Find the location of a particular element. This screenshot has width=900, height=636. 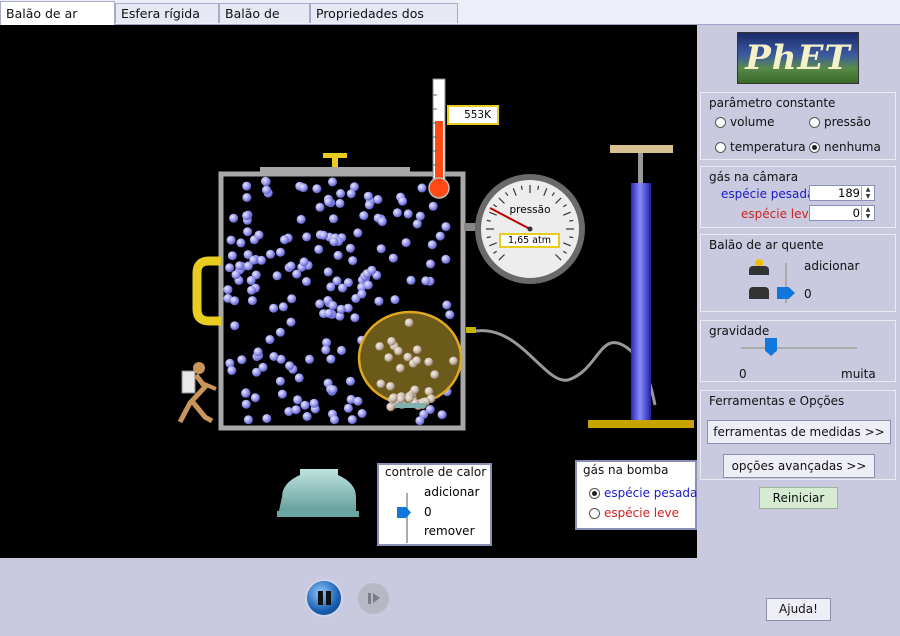

option-none: nenhuma is located at coordinates (845, 147).